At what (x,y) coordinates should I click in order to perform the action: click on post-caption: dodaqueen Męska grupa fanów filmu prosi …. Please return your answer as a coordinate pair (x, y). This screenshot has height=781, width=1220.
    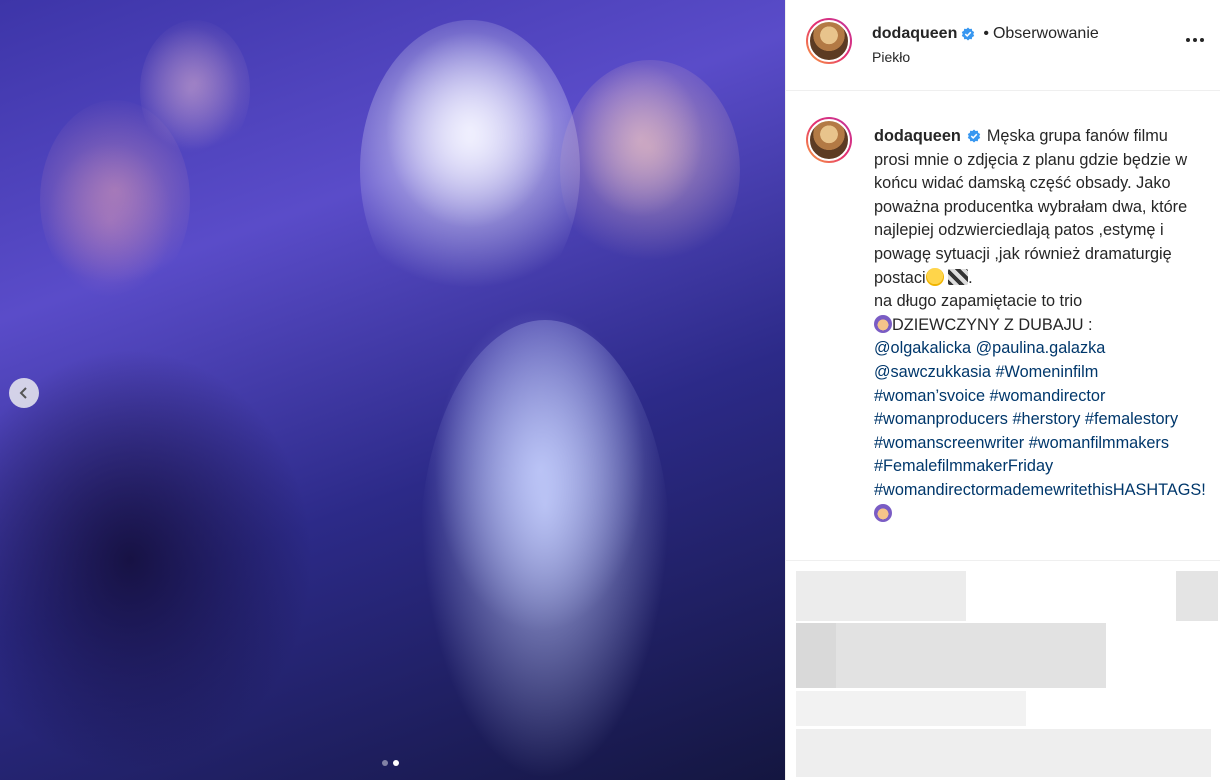
    Looking at the image, I should click on (1040, 325).